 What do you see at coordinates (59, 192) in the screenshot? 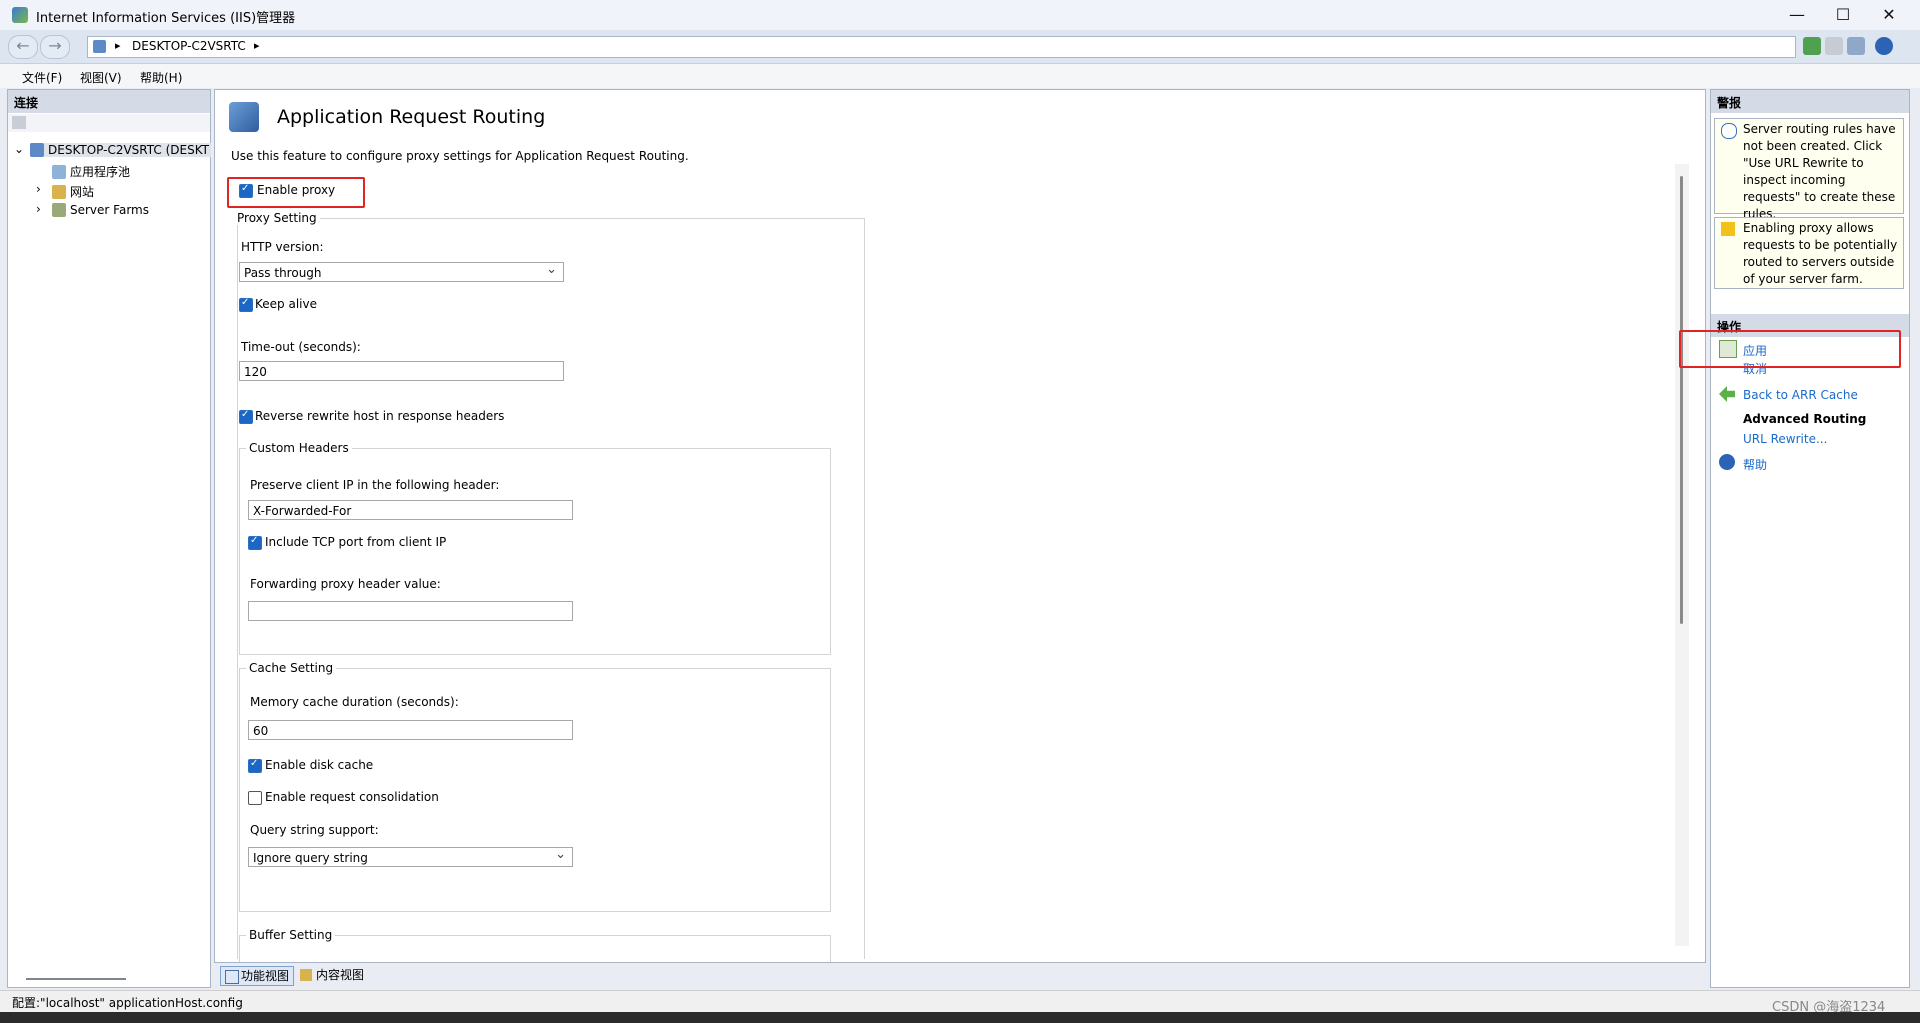
I see `sites-icon` at bounding box center [59, 192].